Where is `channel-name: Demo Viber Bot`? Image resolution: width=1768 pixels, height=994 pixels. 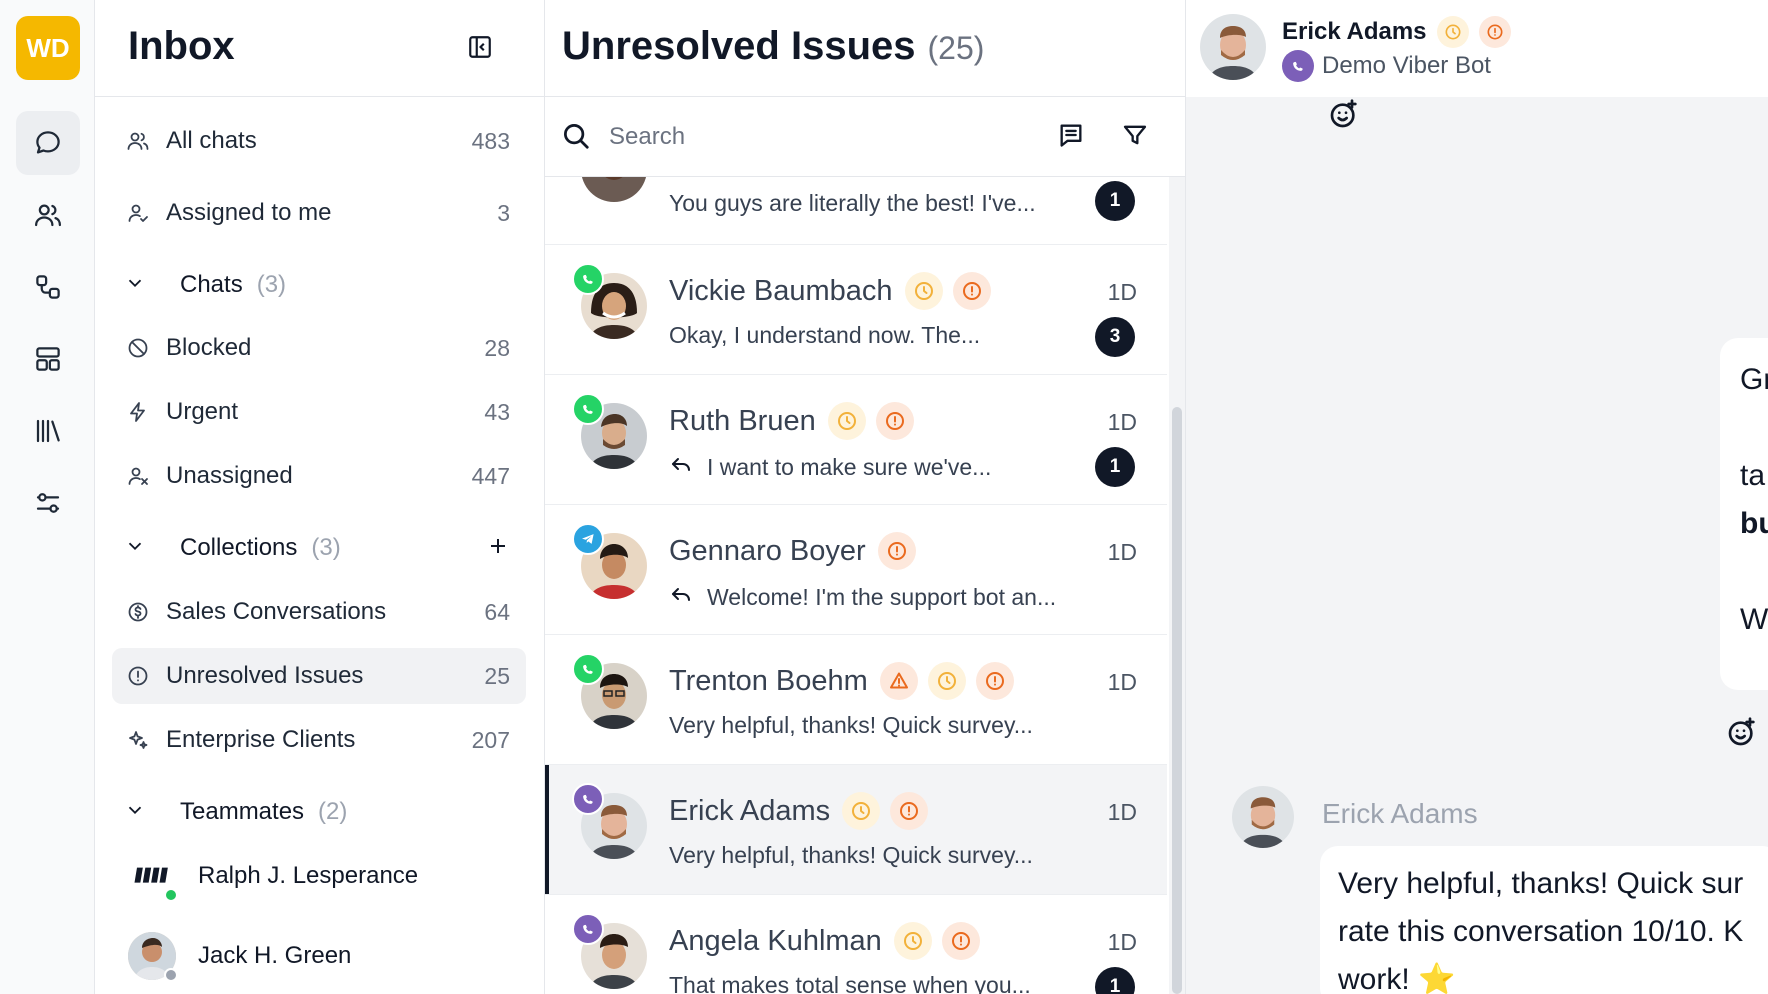
channel-name: Demo Viber Bot is located at coordinates (1406, 65).